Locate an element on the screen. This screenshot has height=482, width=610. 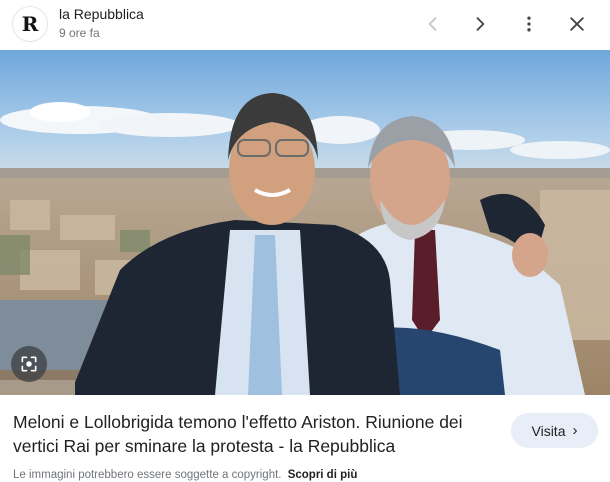
next-button is located at coordinates (480, 24).